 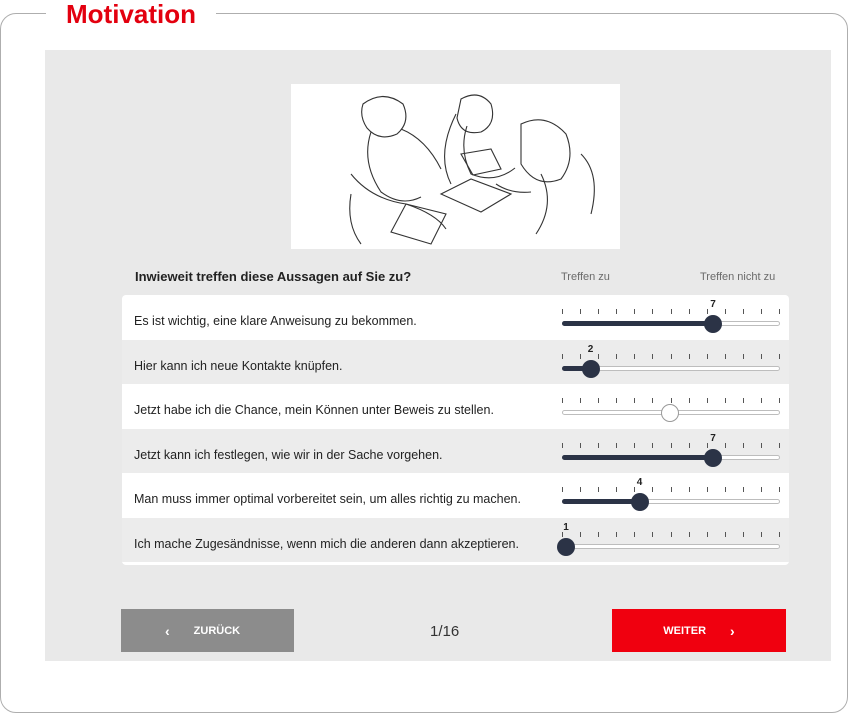 I want to click on scale-right-label: Treffen nicht zu, so click(x=738, y=277).